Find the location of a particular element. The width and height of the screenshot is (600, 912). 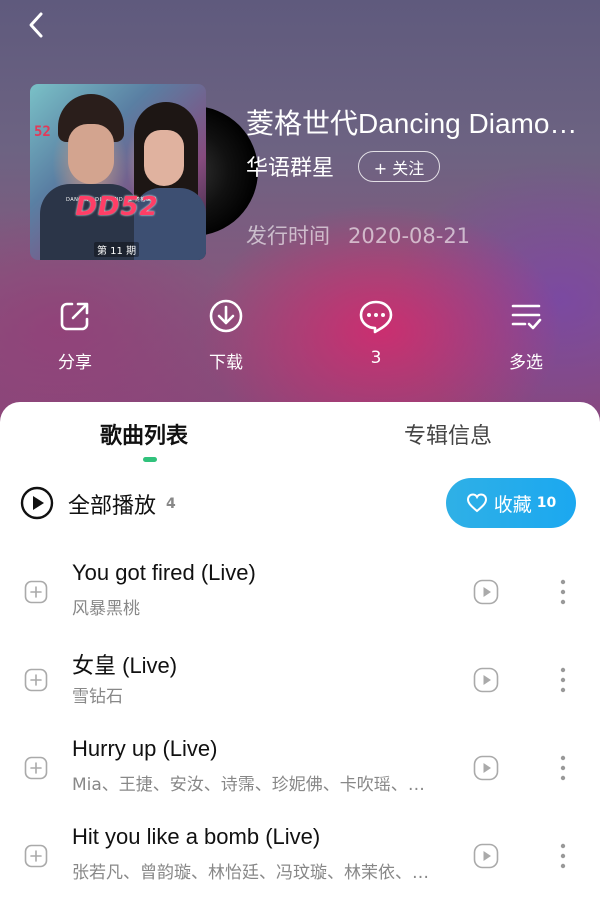

release-date: 2020-08-21 is located at coordinates (409, 236).